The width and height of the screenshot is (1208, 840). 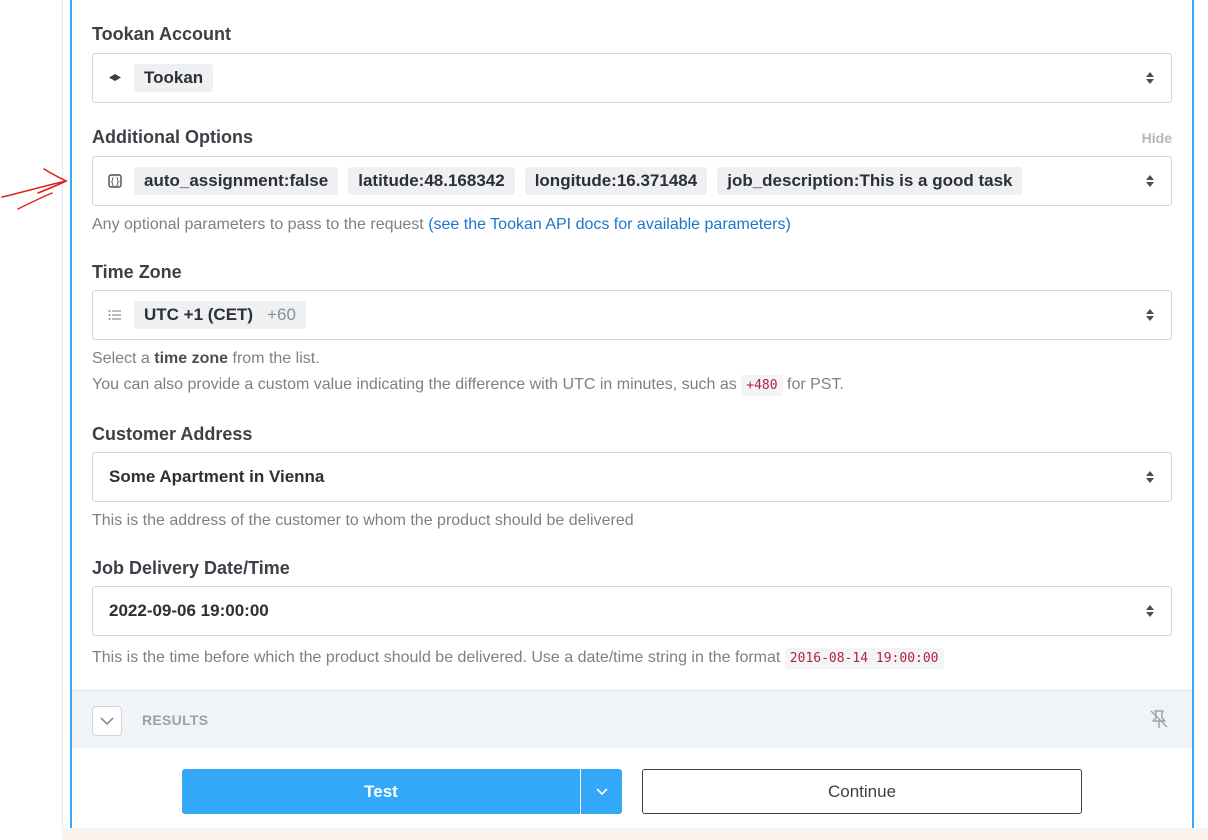 I want to click on time-zone-select: UTC +1 (CET) +60, so click(x=632, y=315).